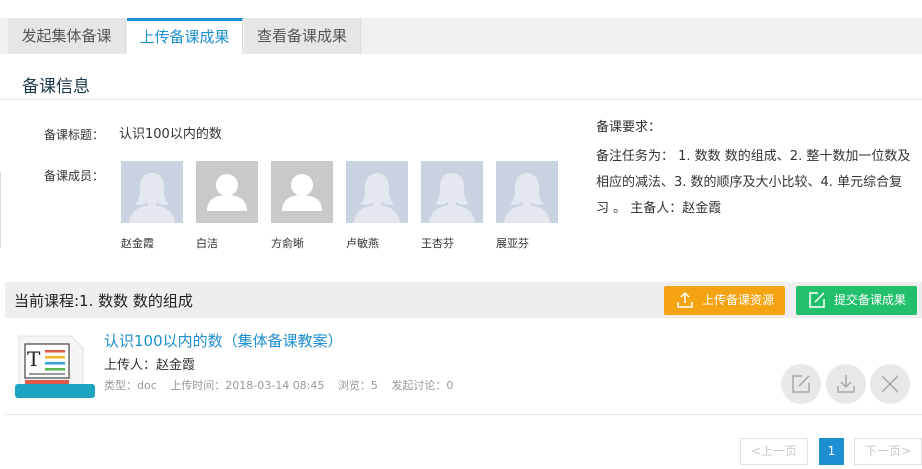  Describe the element at coordinates (302, 36) in the screenshot. I see `tab-view-prep-results: 查看备课成果` at that location.